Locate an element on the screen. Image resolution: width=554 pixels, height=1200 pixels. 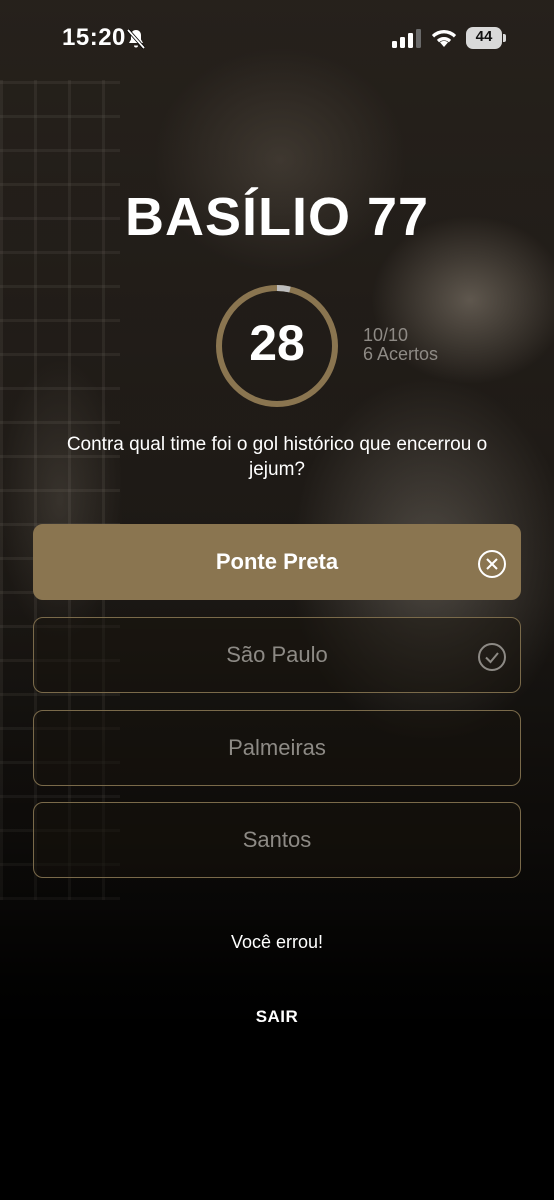
feedback-message: Você errou! is located at coordinates (277, 942).